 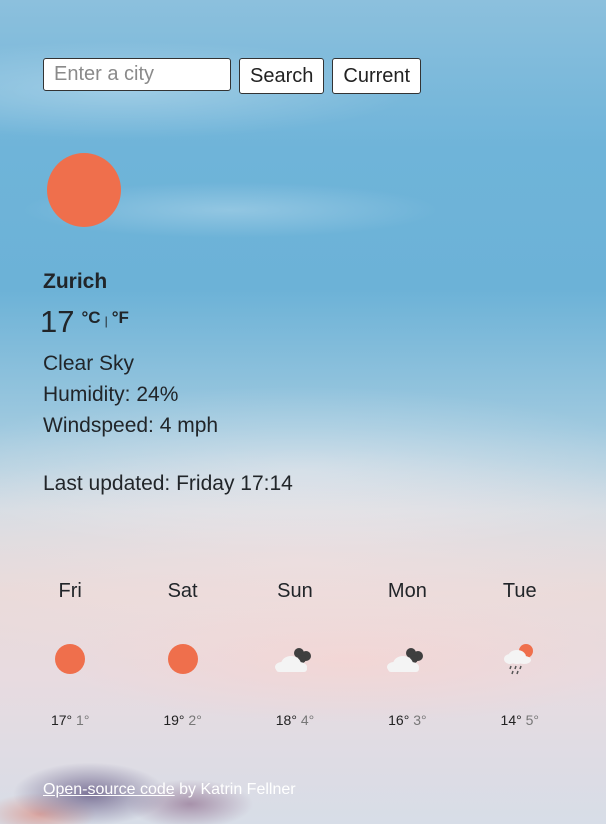 I want to click on forecast-temps: 19° 2°, so click(x=182, y=720).